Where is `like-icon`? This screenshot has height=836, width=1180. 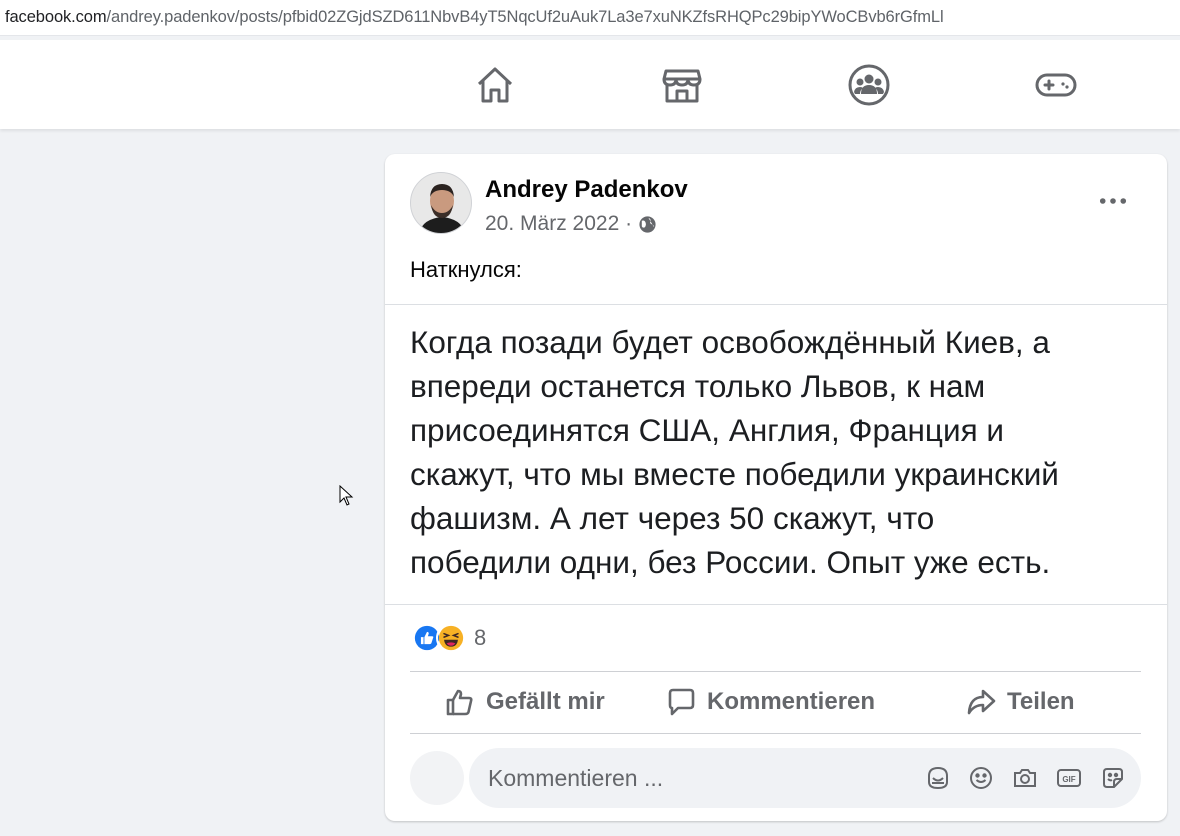 like-icon is located at coordinates (459, 702).